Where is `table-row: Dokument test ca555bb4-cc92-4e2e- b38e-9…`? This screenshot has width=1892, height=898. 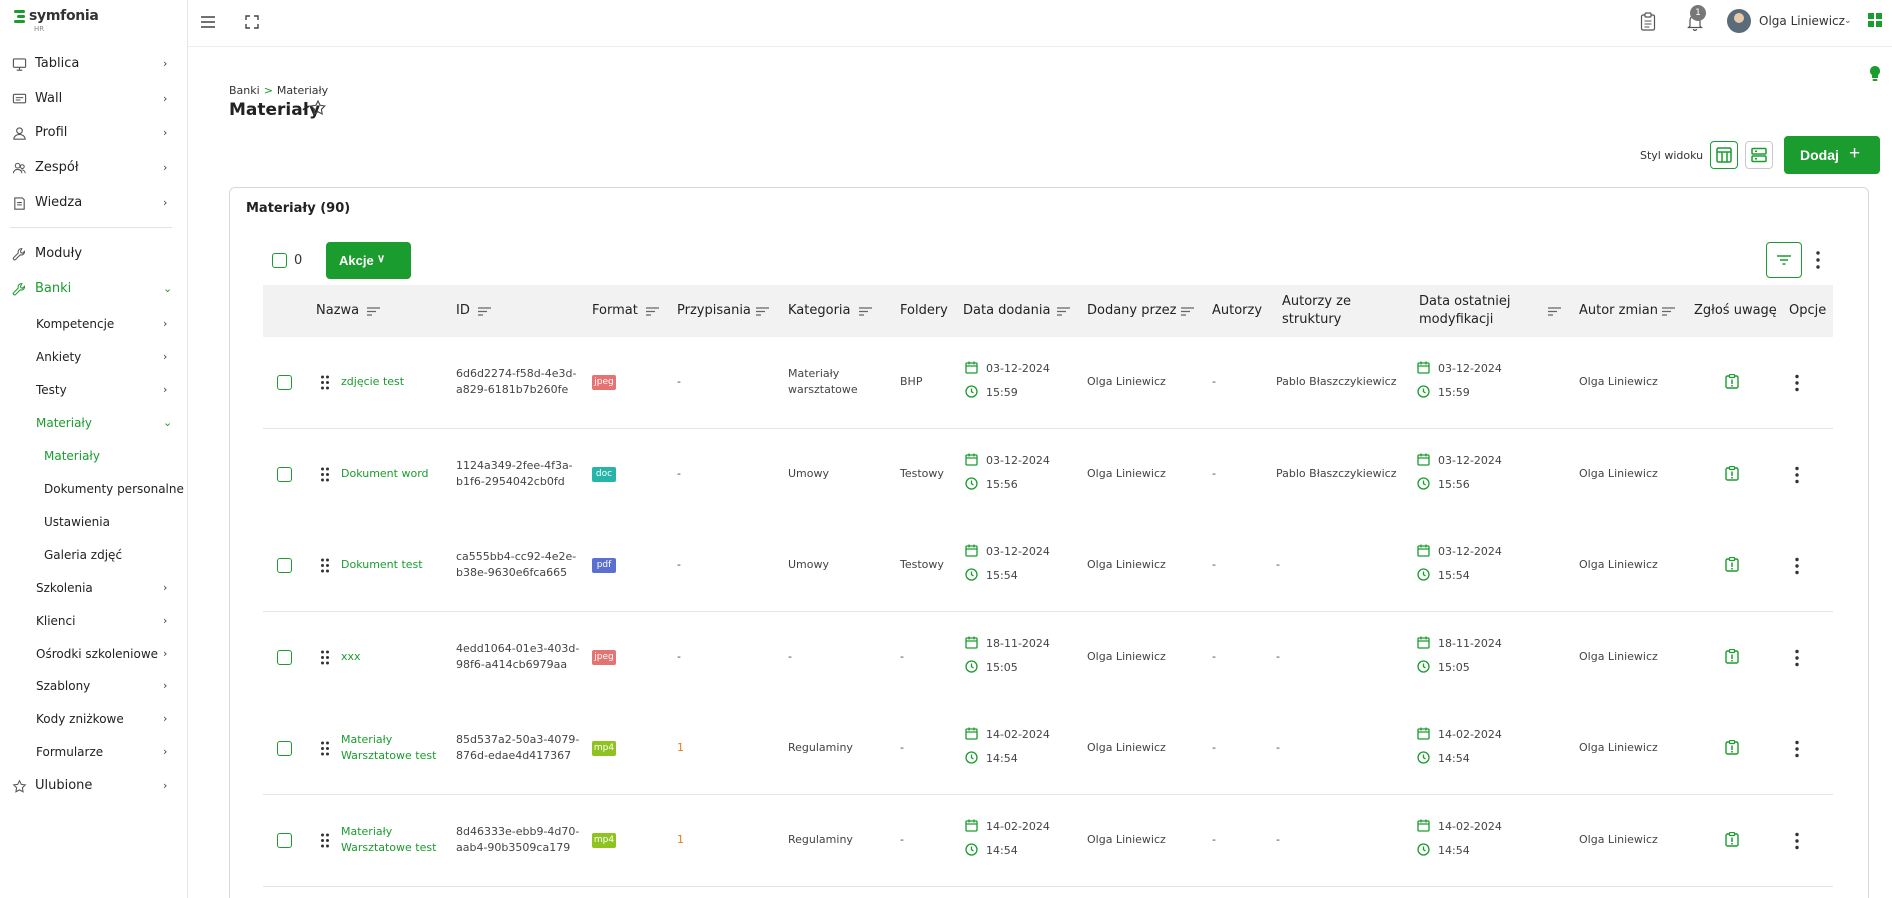
table-row: Dokument test ca555bb4-cc92-4e2e- b38e-9… is located at coordinates (1048, 566).